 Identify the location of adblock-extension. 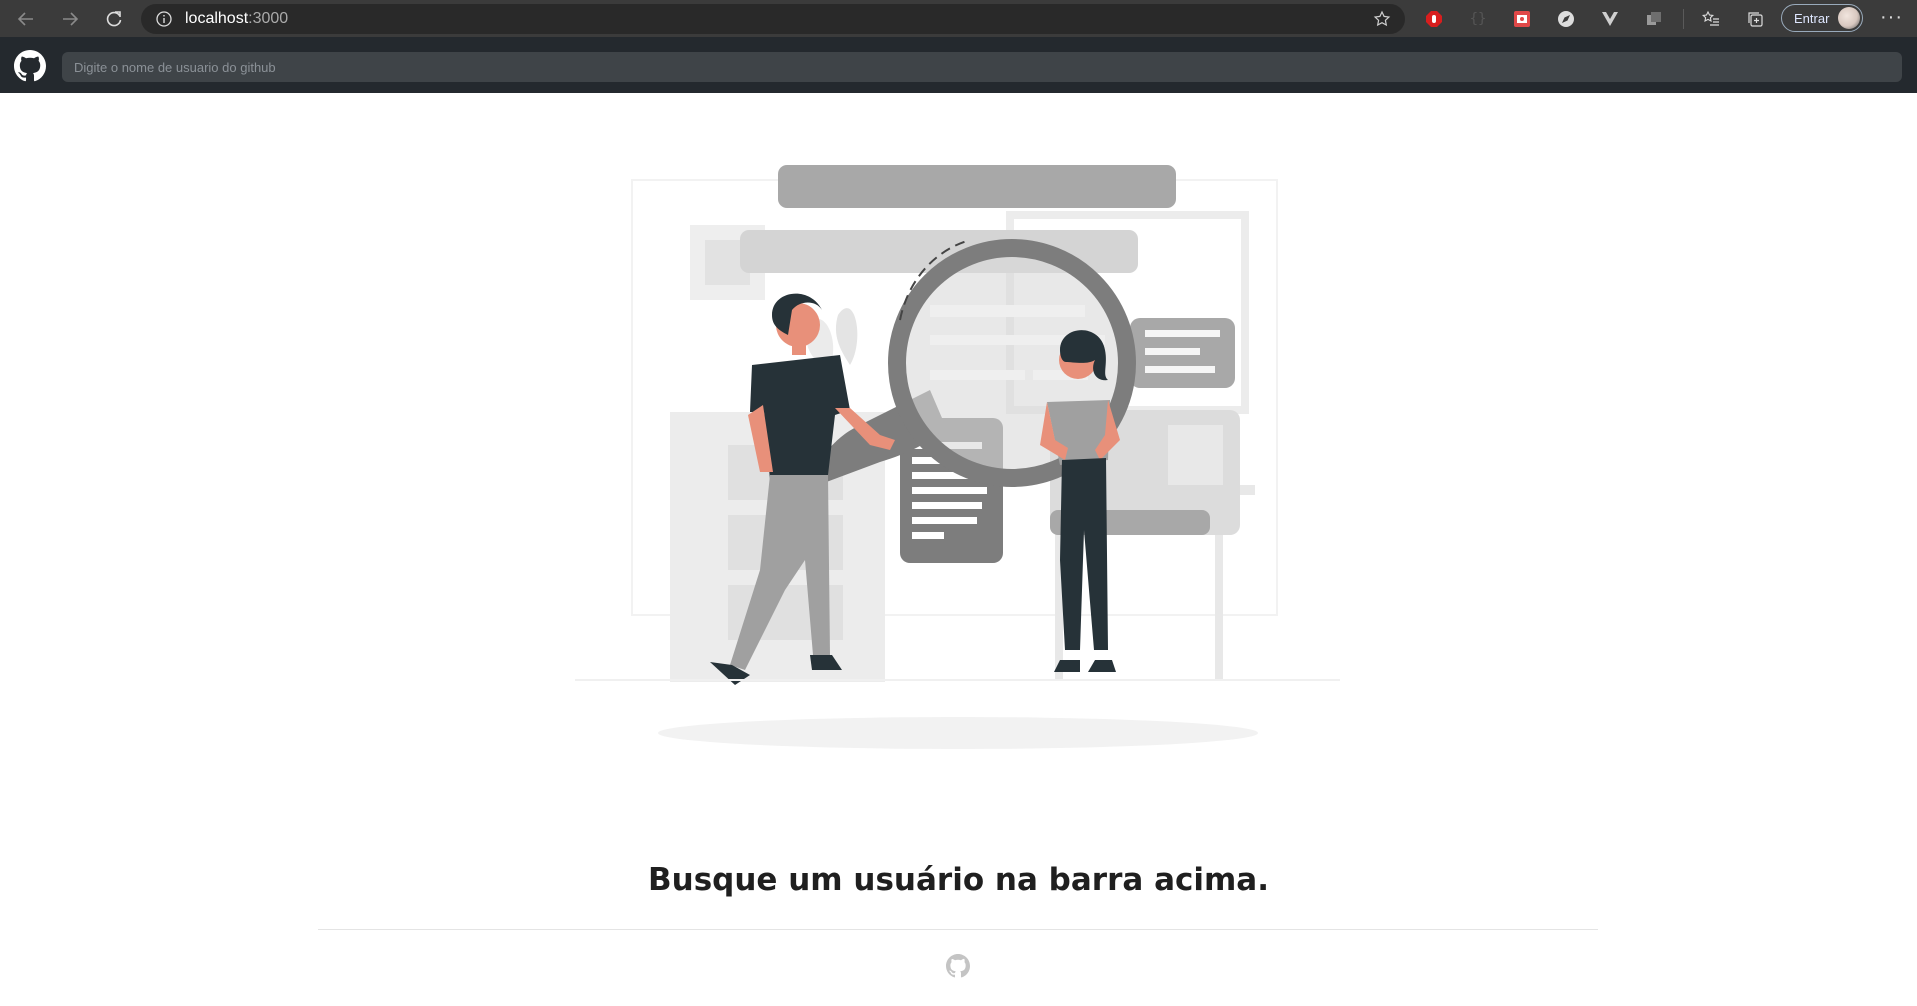
(1434, 19).